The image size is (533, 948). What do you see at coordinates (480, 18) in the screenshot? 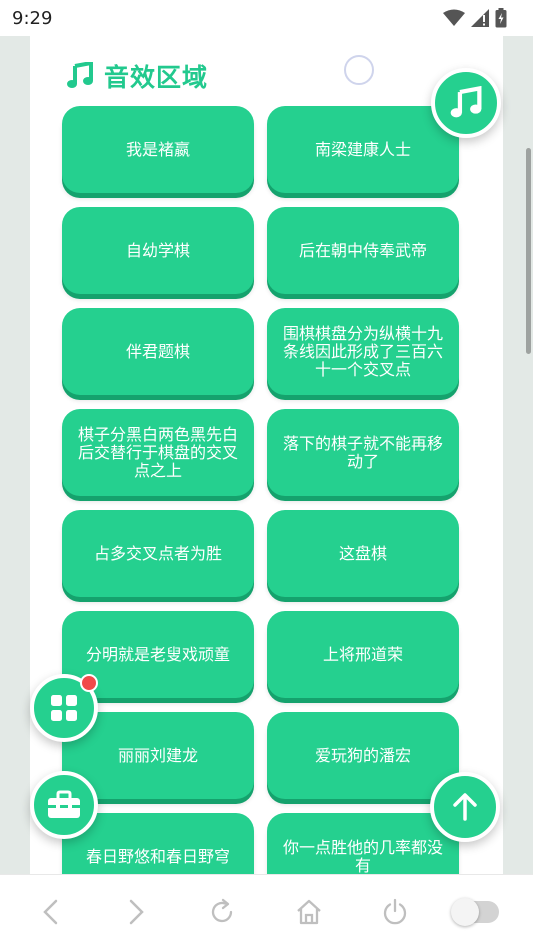
I see `signal-icon` at bounding box center [480, 18].